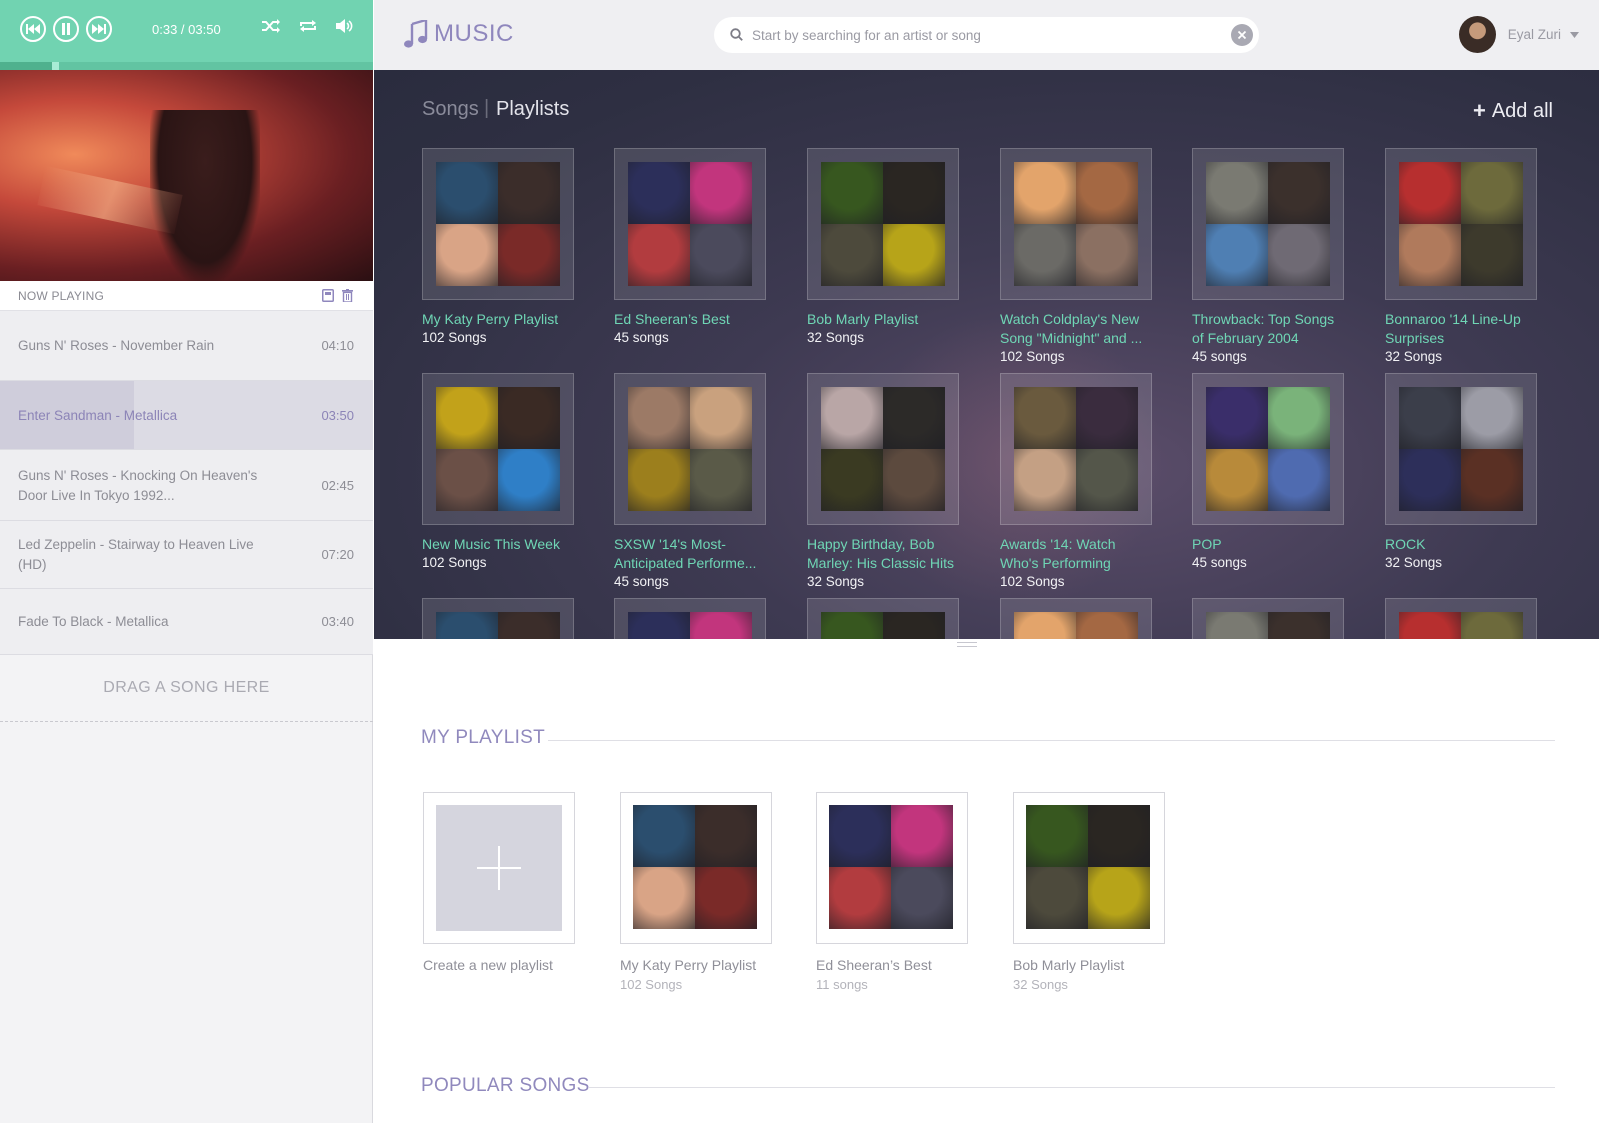  Describe the element at coordinates (842, 984) in the screenshot. I see `my-playlist-song-count: 11 songs` at that location.